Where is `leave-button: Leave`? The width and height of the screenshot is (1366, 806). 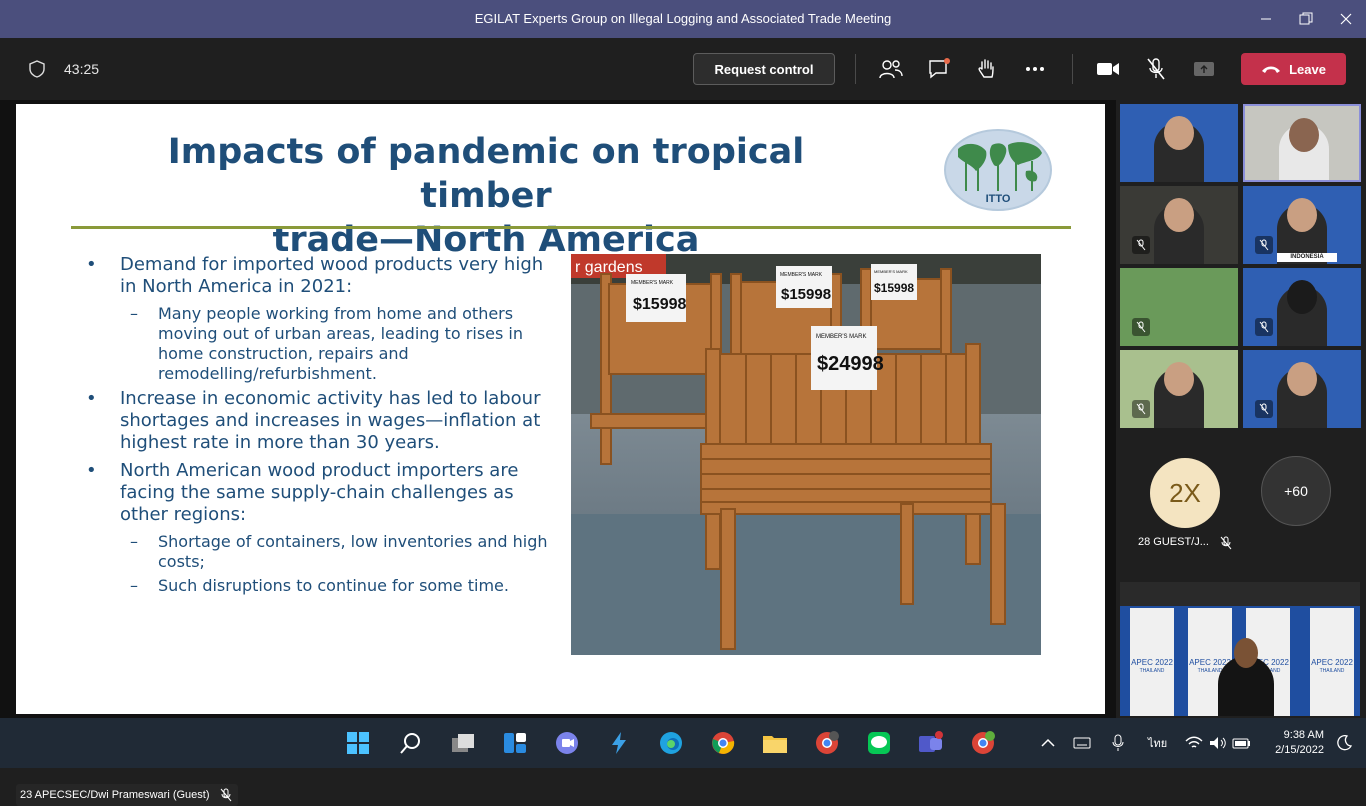 leave-button: Leave is located at coordinates (1293, 69).